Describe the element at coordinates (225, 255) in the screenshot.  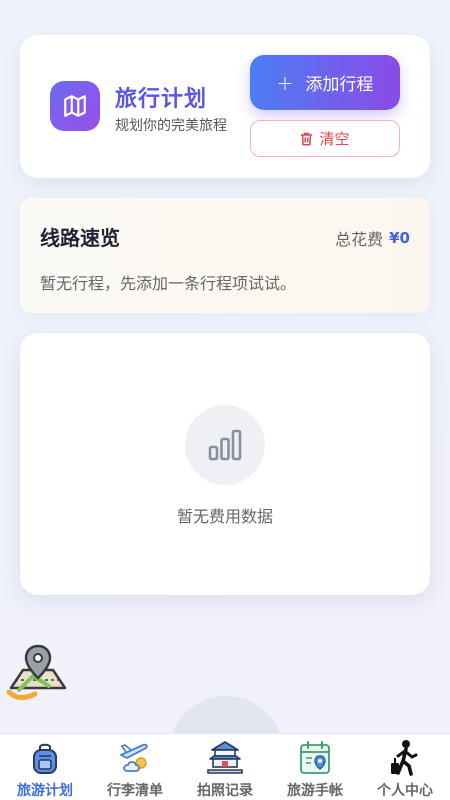
I see `route-overview-card: 线路速览 总花费 ¥0 暂无行程，先添加一条行程项试试。` at that location.